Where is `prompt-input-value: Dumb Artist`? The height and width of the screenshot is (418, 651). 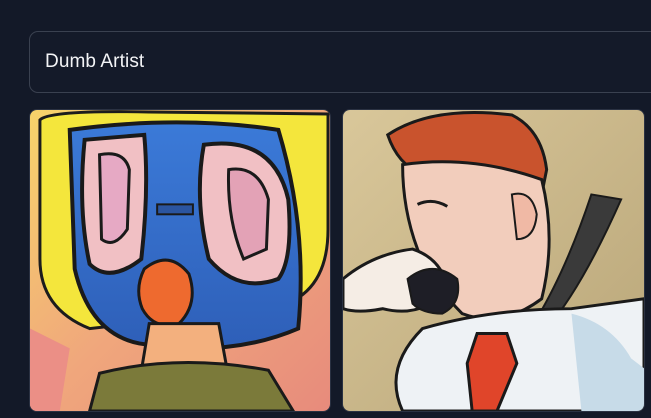 prompt-input-value: Dumb Artist is located at coordinates (94, 62).